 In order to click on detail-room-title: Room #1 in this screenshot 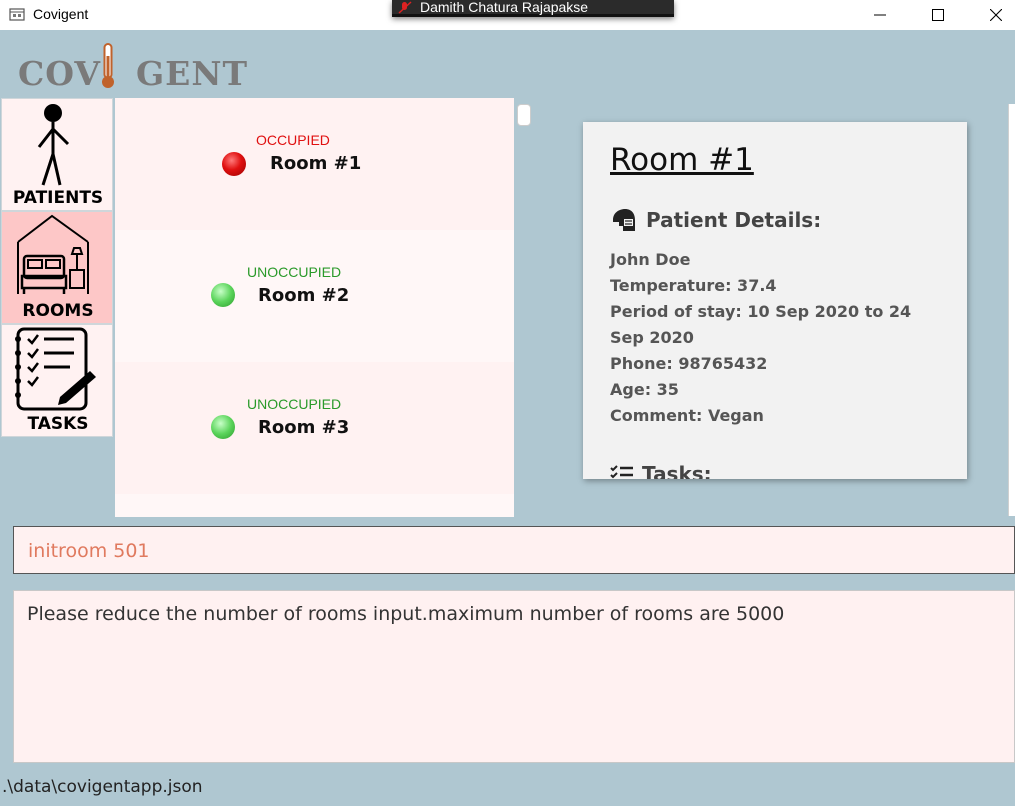, I will do `click(682, 160)`.